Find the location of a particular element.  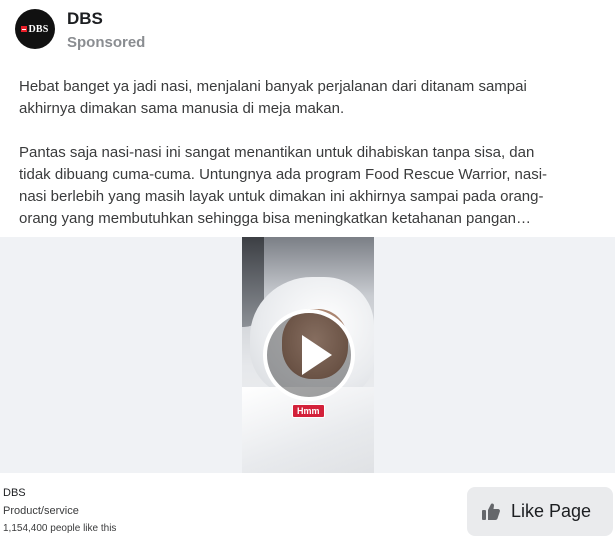

post-header: DBS DBS Sponsored is located at coordinates (310, 31).